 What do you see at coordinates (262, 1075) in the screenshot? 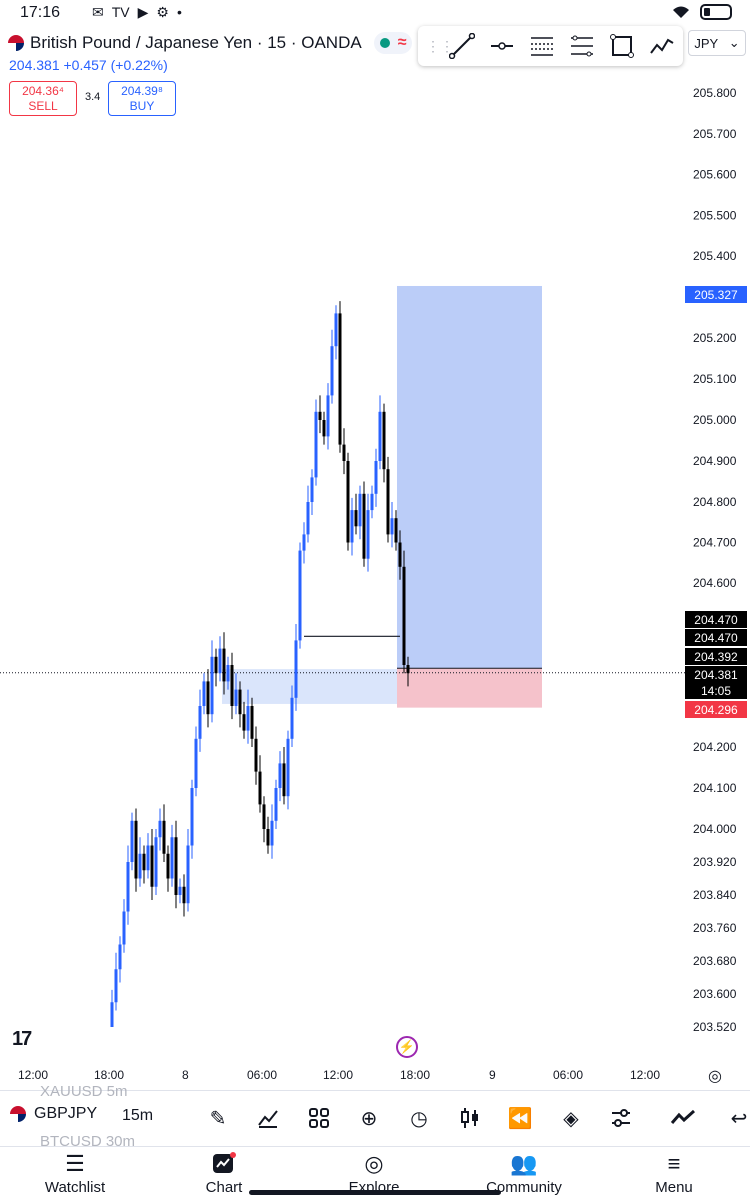
I see `time-axis-tick: 06:00` at bounding box center [262, 1075].